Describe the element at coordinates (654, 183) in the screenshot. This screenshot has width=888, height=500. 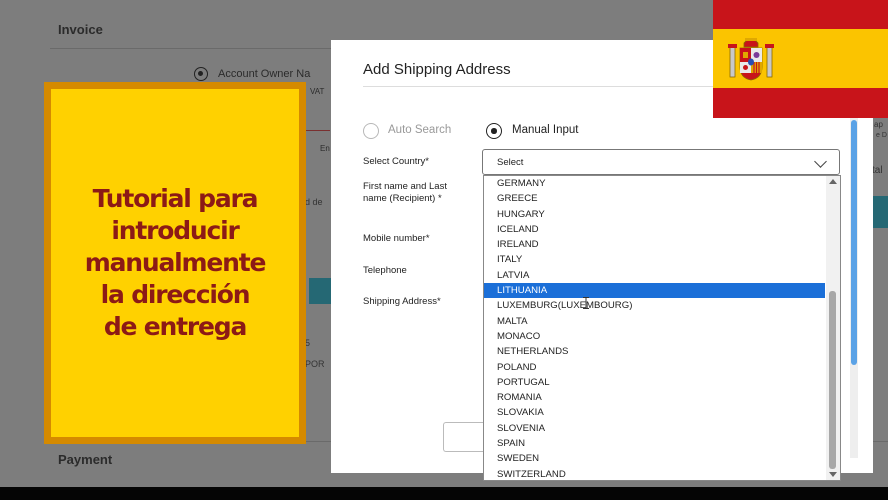
I see `country-option: GERMANY` at that location.